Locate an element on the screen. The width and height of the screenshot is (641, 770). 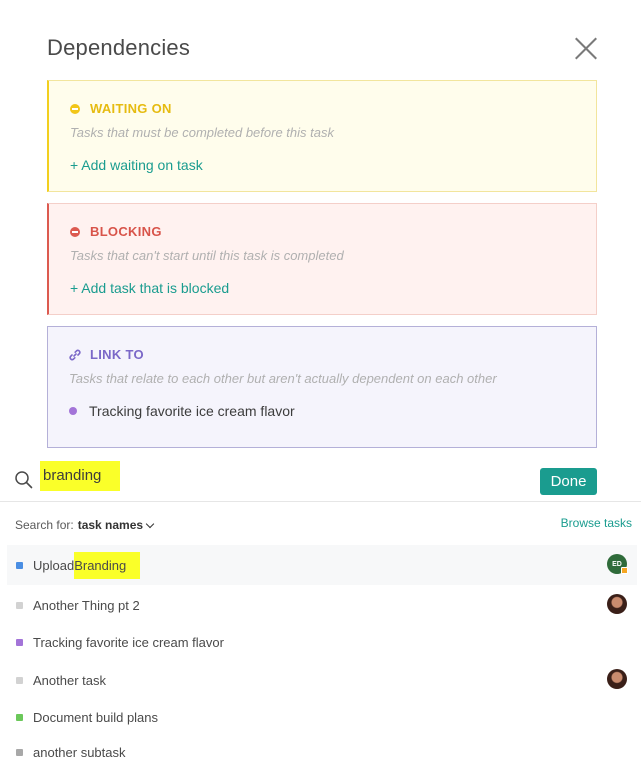
add-blocked-task-link: + Add task that is blocked is located at coordinates (149, 288).